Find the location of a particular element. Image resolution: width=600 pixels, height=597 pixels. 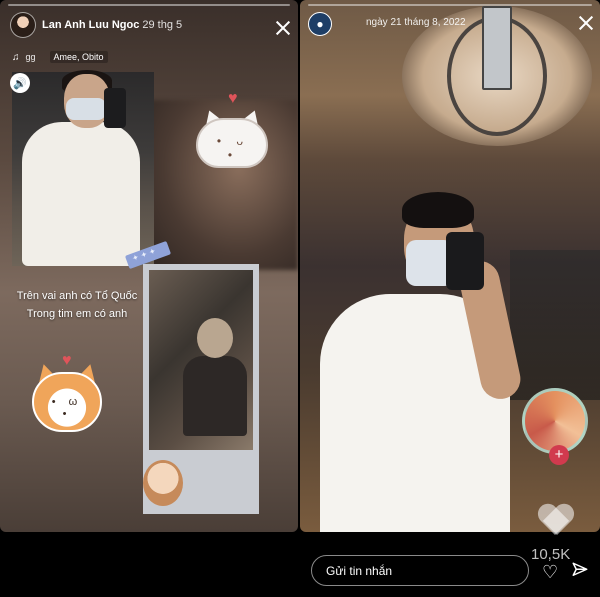

shiba-face: • ω • is located at coordinates (67, 408).